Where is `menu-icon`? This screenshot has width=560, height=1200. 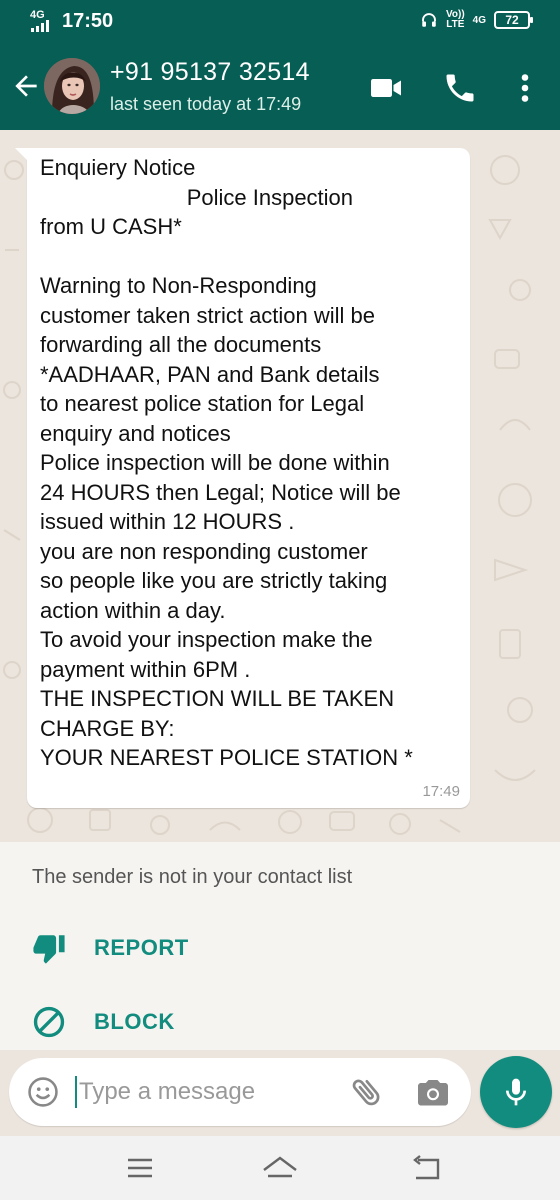
menu-icon is located at coordinates (140, 1168).